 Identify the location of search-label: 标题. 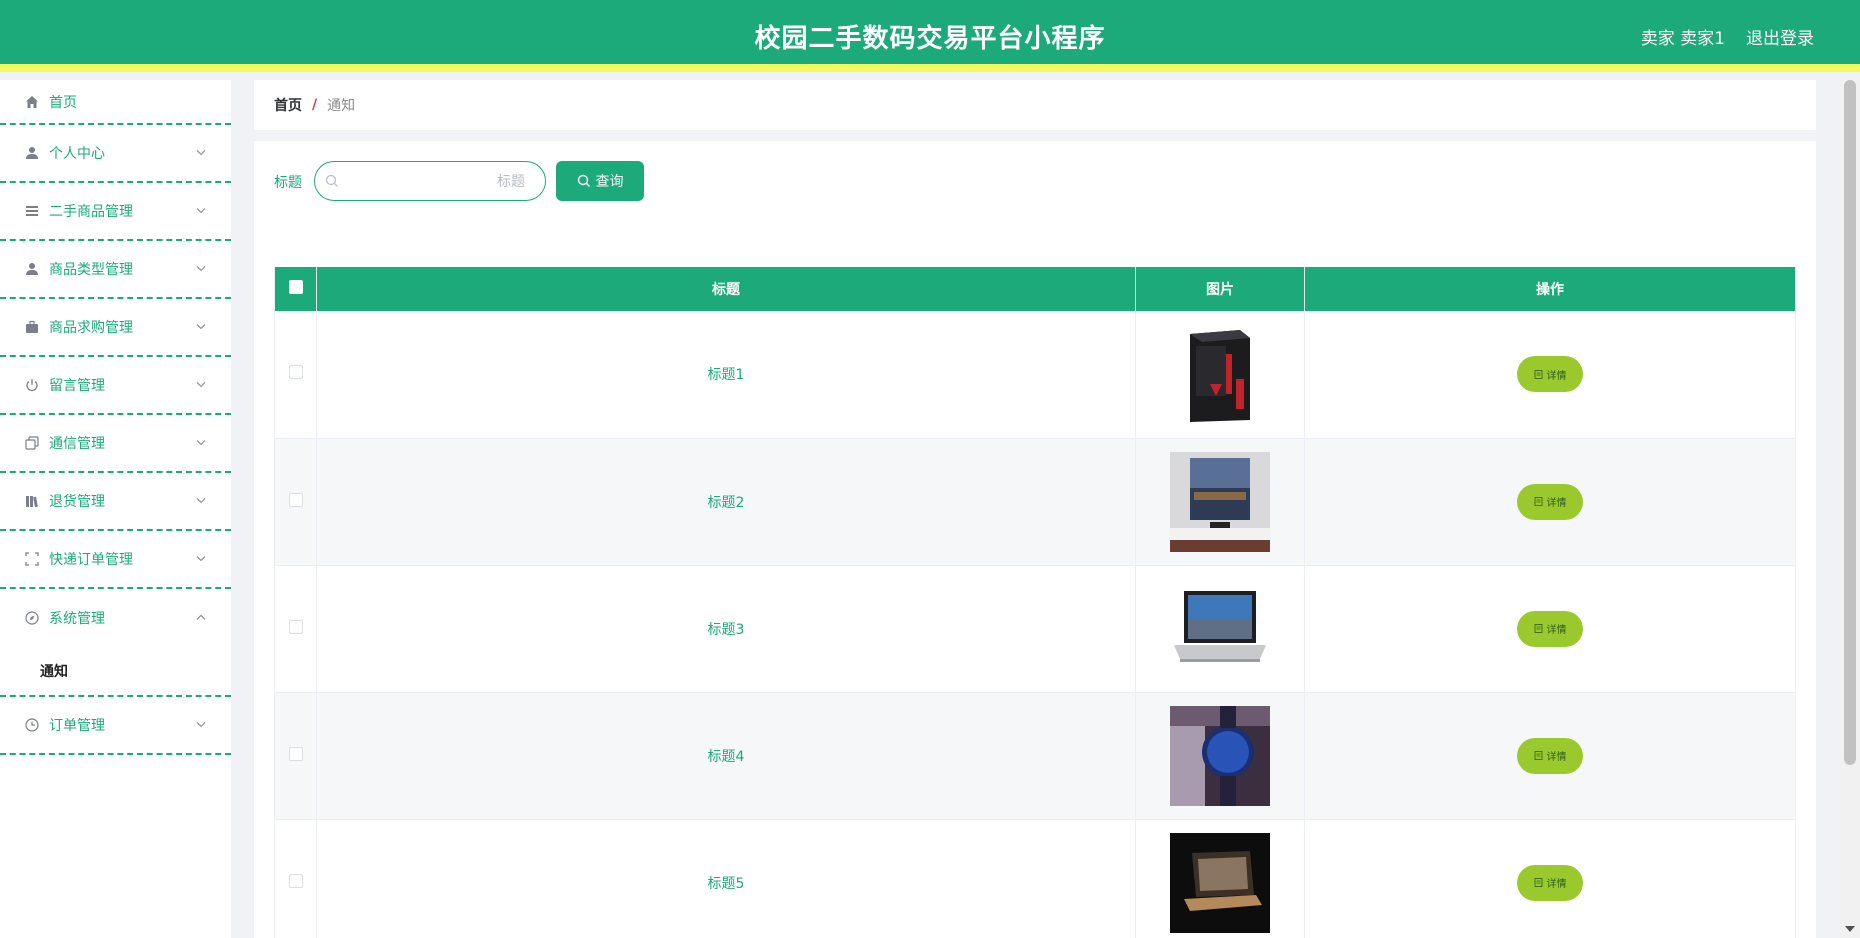
(288, 183).